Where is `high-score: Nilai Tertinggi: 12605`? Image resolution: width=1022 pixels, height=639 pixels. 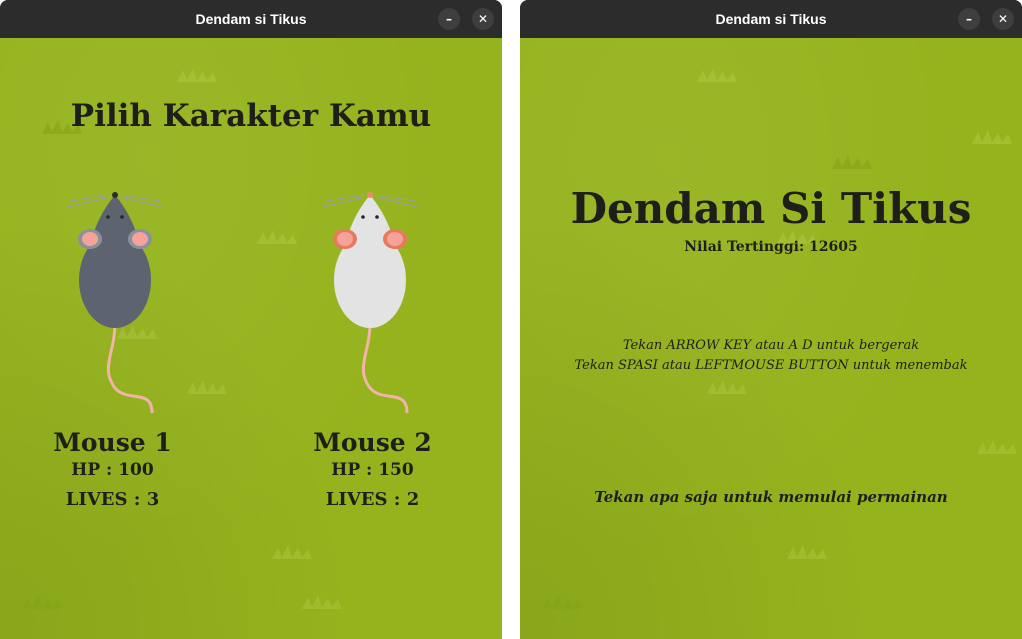
high-score: Nilai Tertinggi: 12605 is located at coordinates (771, 247).